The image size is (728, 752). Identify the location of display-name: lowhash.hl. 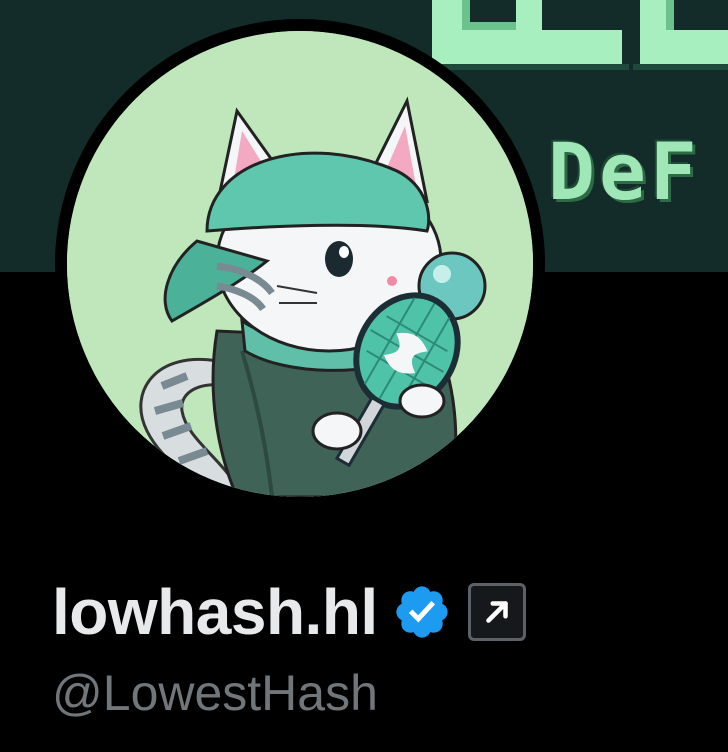
(215, 612).